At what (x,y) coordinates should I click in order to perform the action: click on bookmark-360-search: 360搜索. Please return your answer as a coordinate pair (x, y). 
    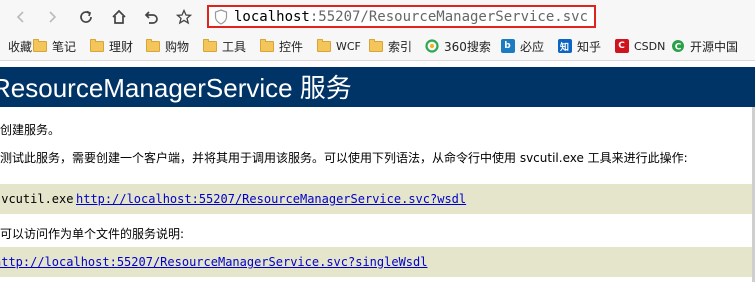
    Looking at the image, I should click on (457, 46).